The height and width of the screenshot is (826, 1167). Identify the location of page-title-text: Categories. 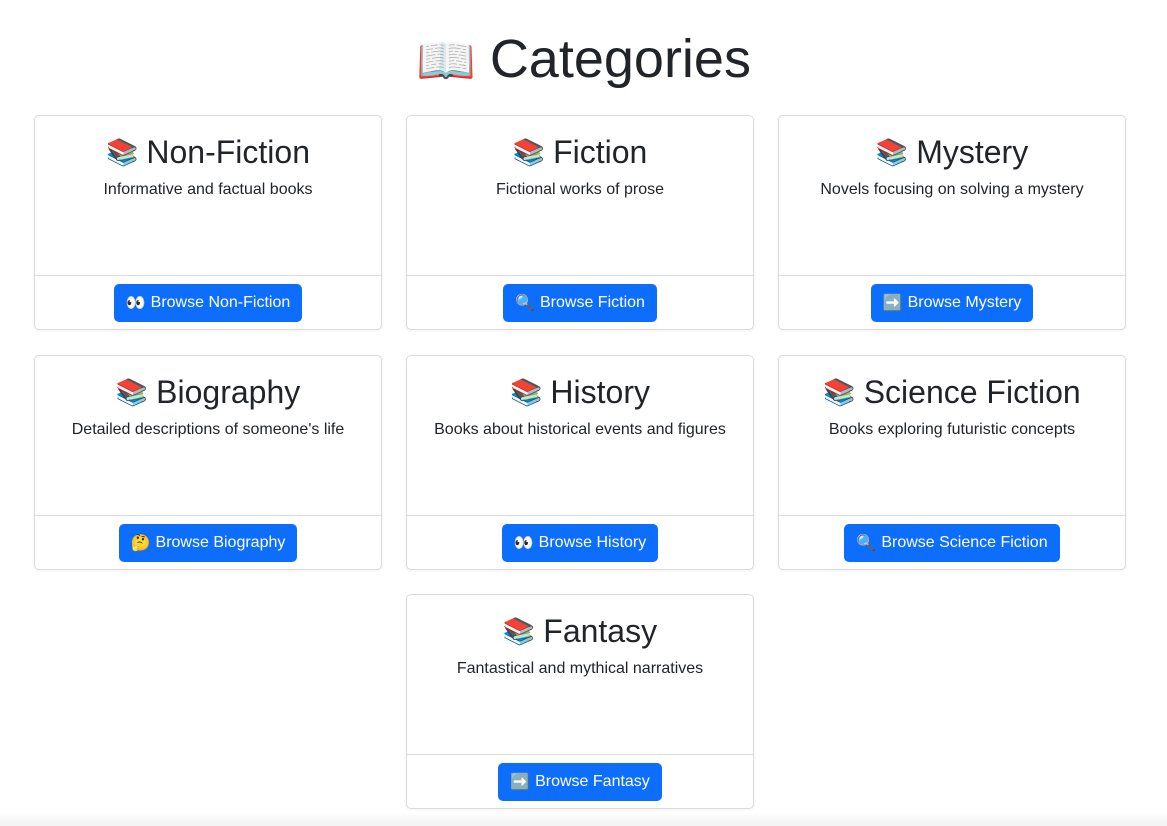
(620, 59).